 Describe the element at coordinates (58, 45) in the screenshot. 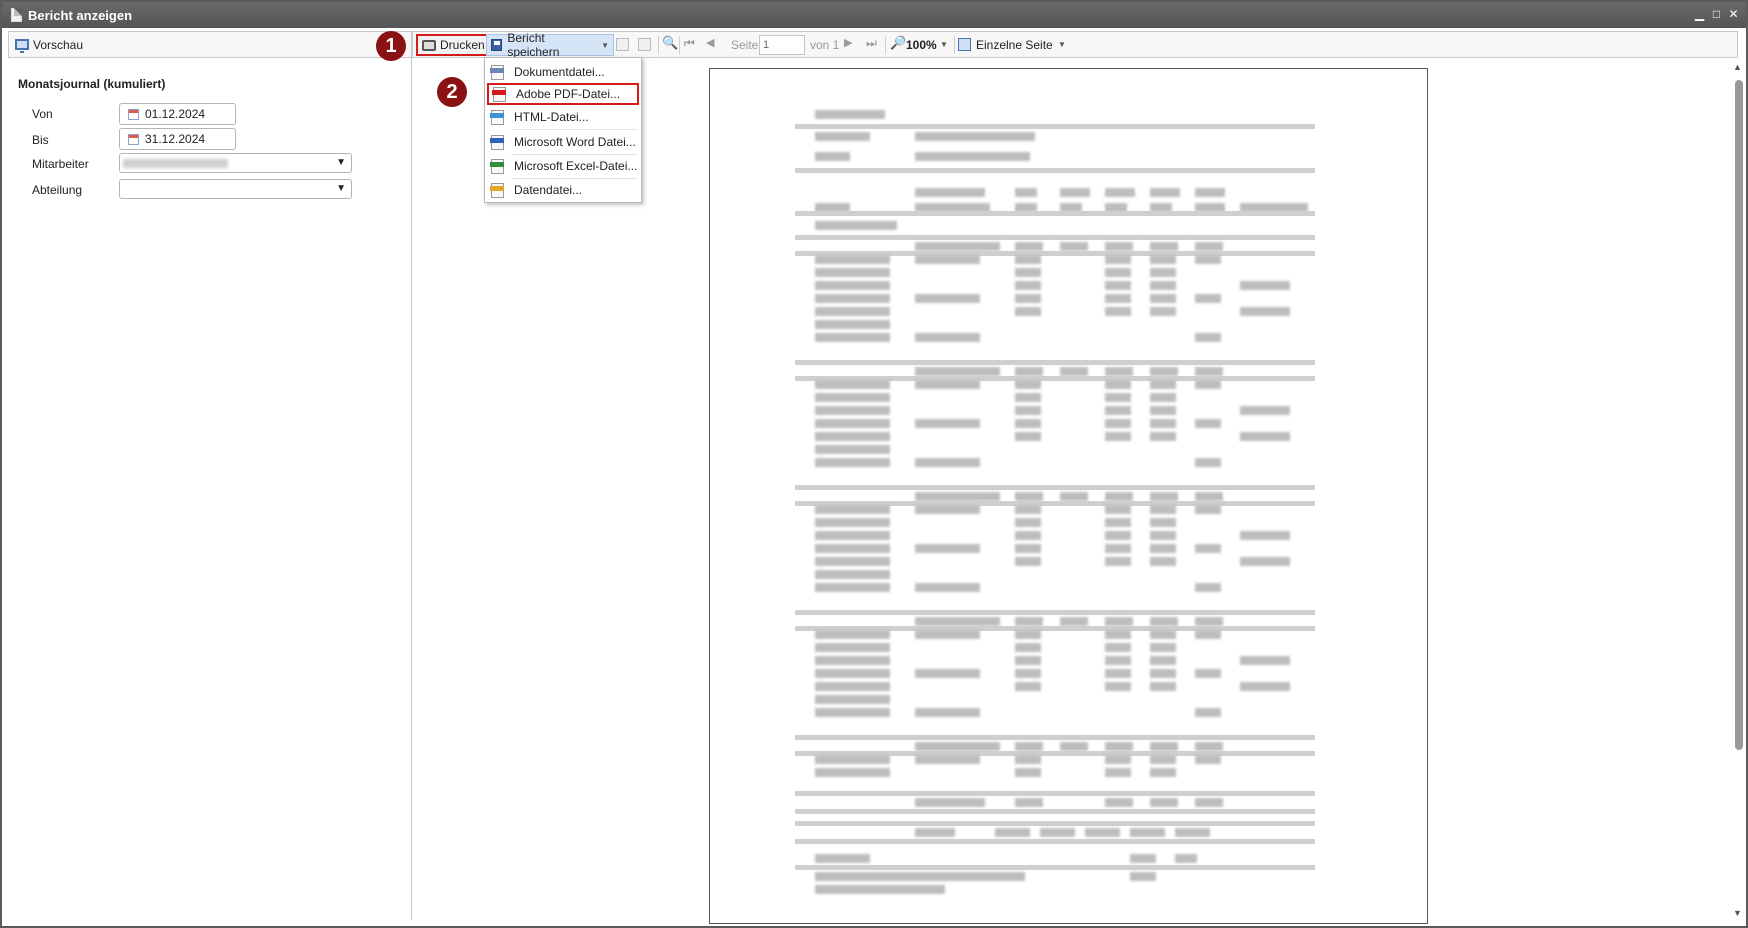

I see `preview-button: Vorschau` at that location.